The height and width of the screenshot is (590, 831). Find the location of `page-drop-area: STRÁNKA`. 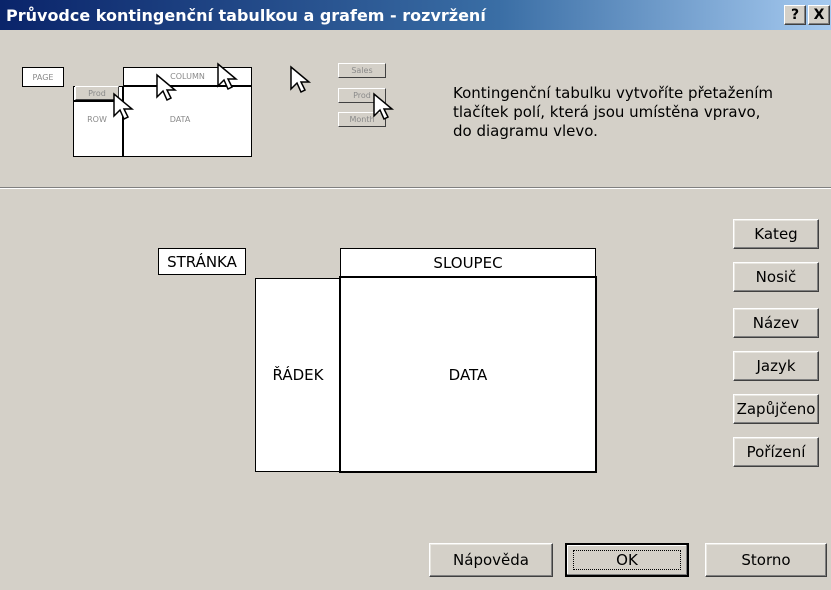

page-drop-area: STRÁNKA is located at coordinates (202, 261).